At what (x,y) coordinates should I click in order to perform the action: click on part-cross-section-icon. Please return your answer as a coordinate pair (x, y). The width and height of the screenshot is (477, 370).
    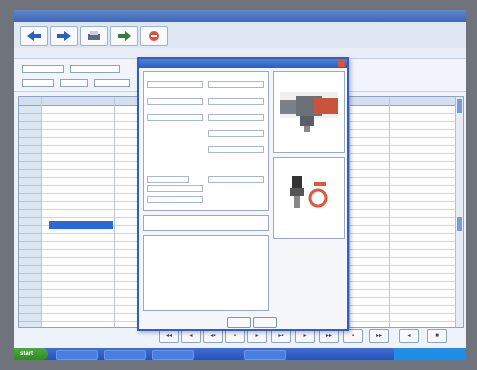
    Looking at the image, I should click on (309, 112).